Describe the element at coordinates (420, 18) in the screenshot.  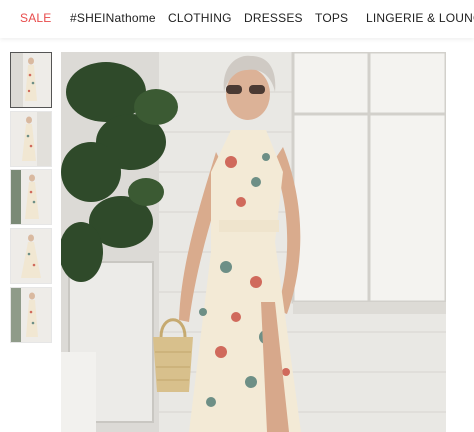
I see `nav-item-lingerie-lounge: LINGERIE & LOUNGE` at that location.